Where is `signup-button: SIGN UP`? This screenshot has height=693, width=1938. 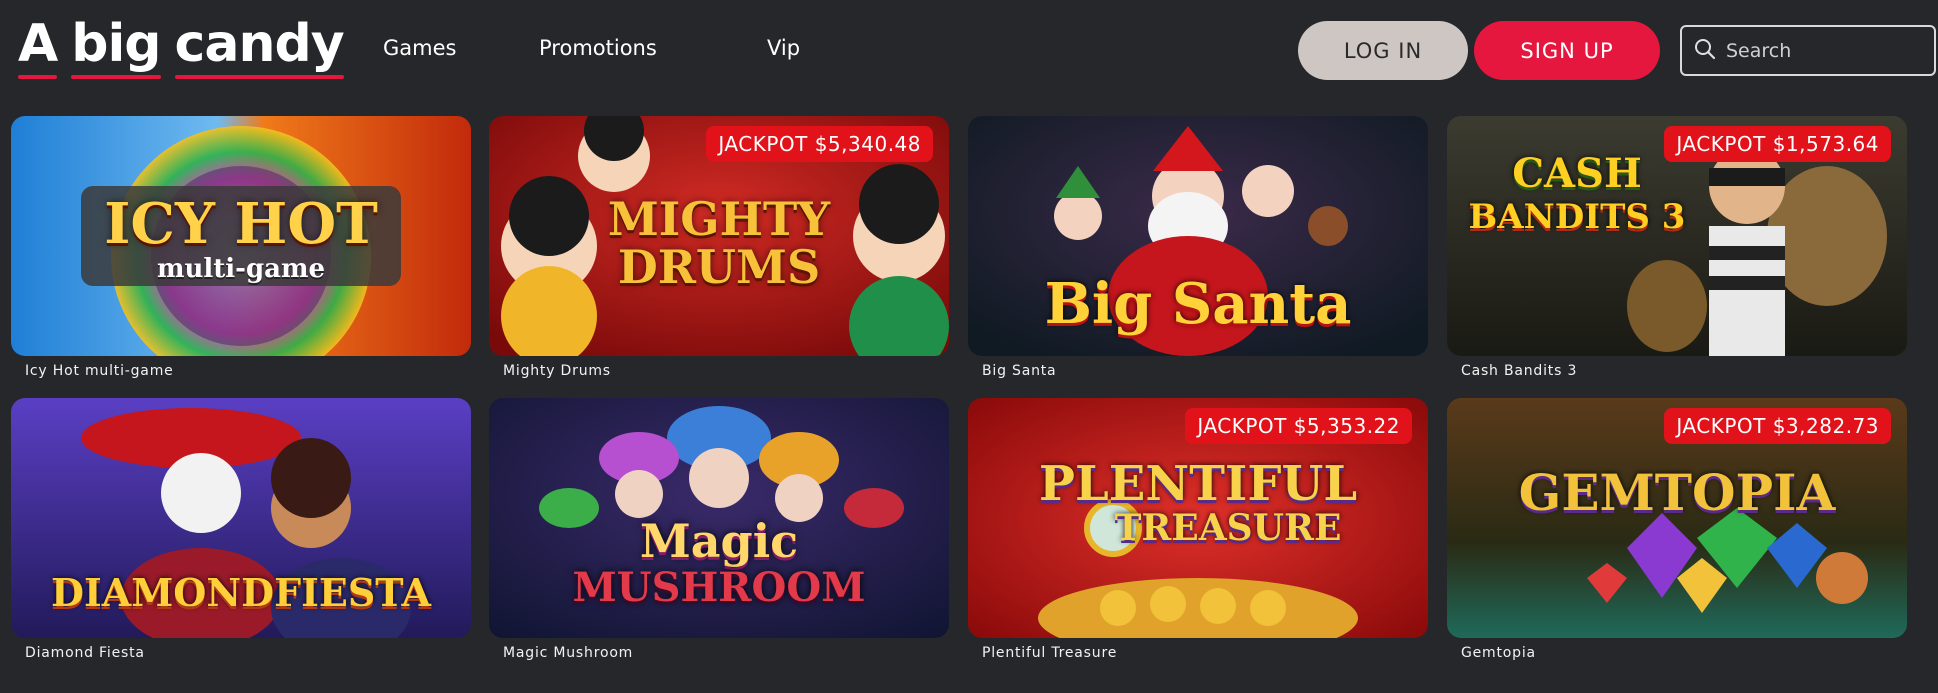 signup-button: SIGN UP is located at coordinates (1567, 50).